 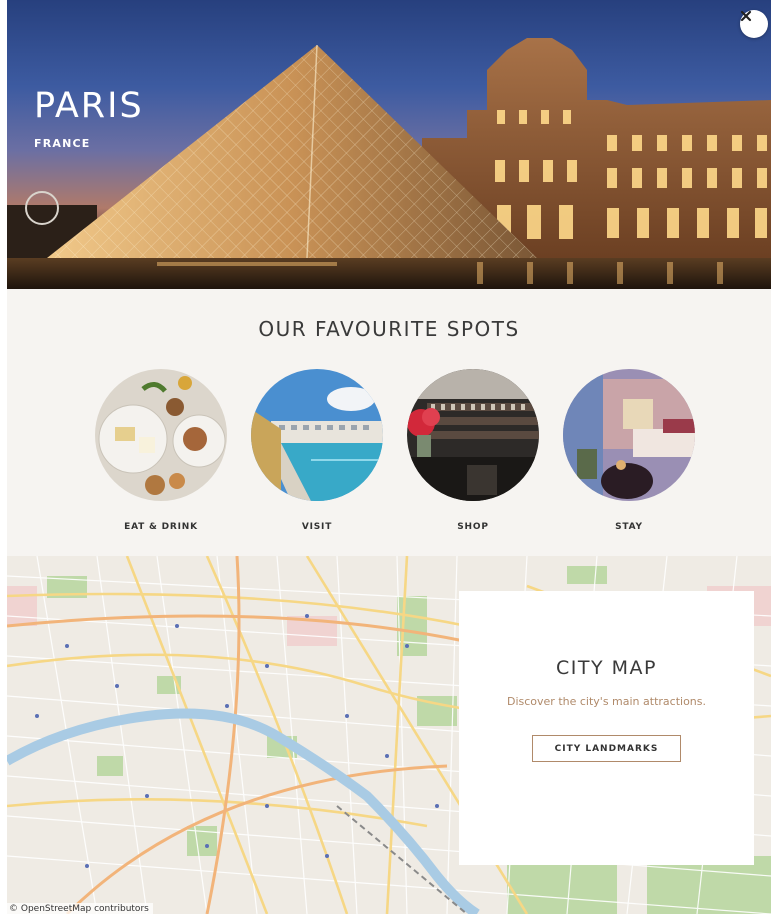 I want to click on city-map-title: CITY MAP, so click(x=606, y=668).